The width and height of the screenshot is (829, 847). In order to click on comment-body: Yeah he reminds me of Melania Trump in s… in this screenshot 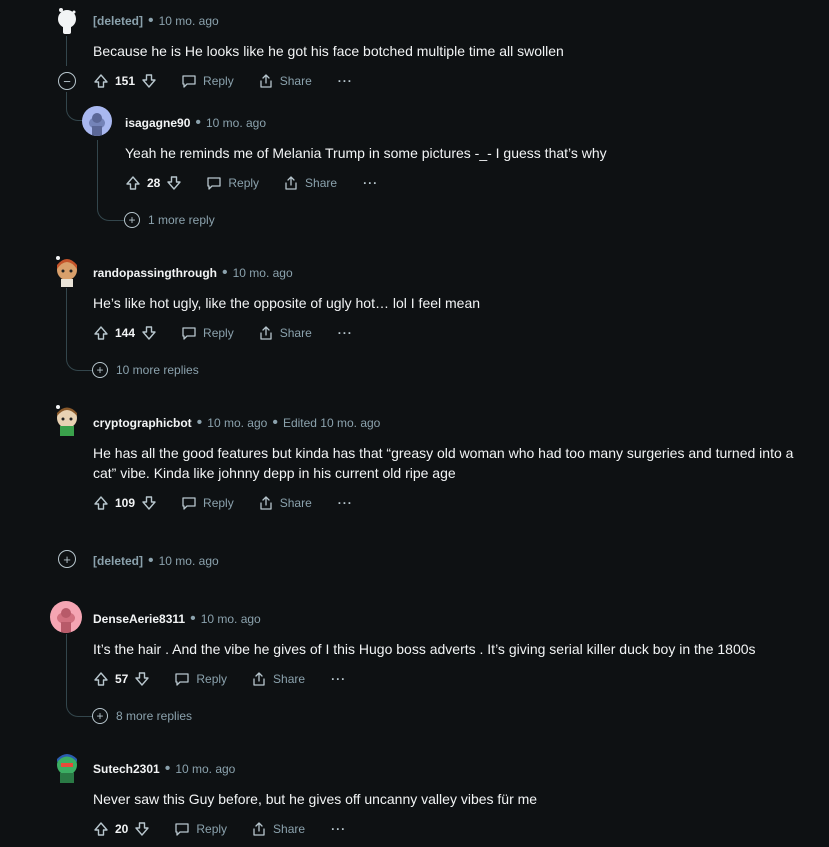, I will do `click(366, 153)`.